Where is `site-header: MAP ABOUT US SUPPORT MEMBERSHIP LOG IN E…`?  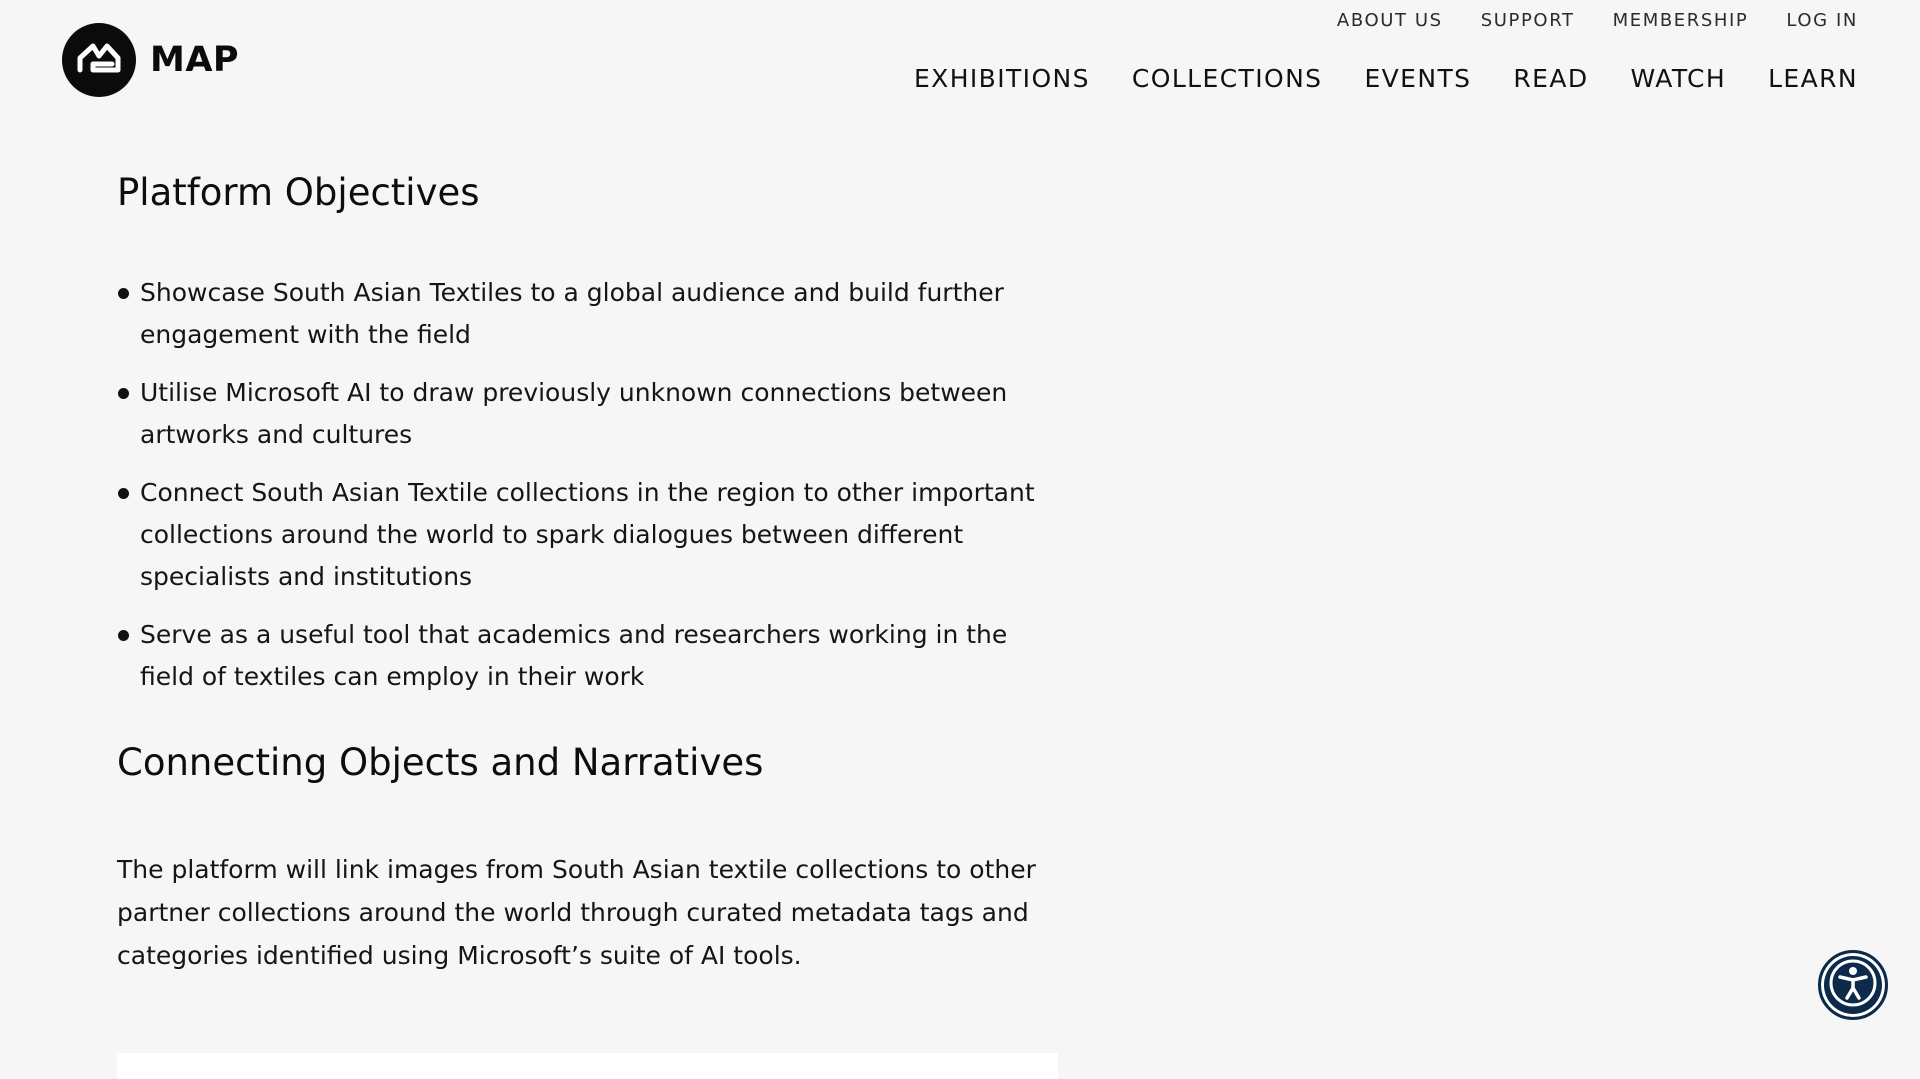
site-header: MAP ABOUT US SUPPORT MEMBERSHIP LOG IN E… is located at coordinates (960, 60).